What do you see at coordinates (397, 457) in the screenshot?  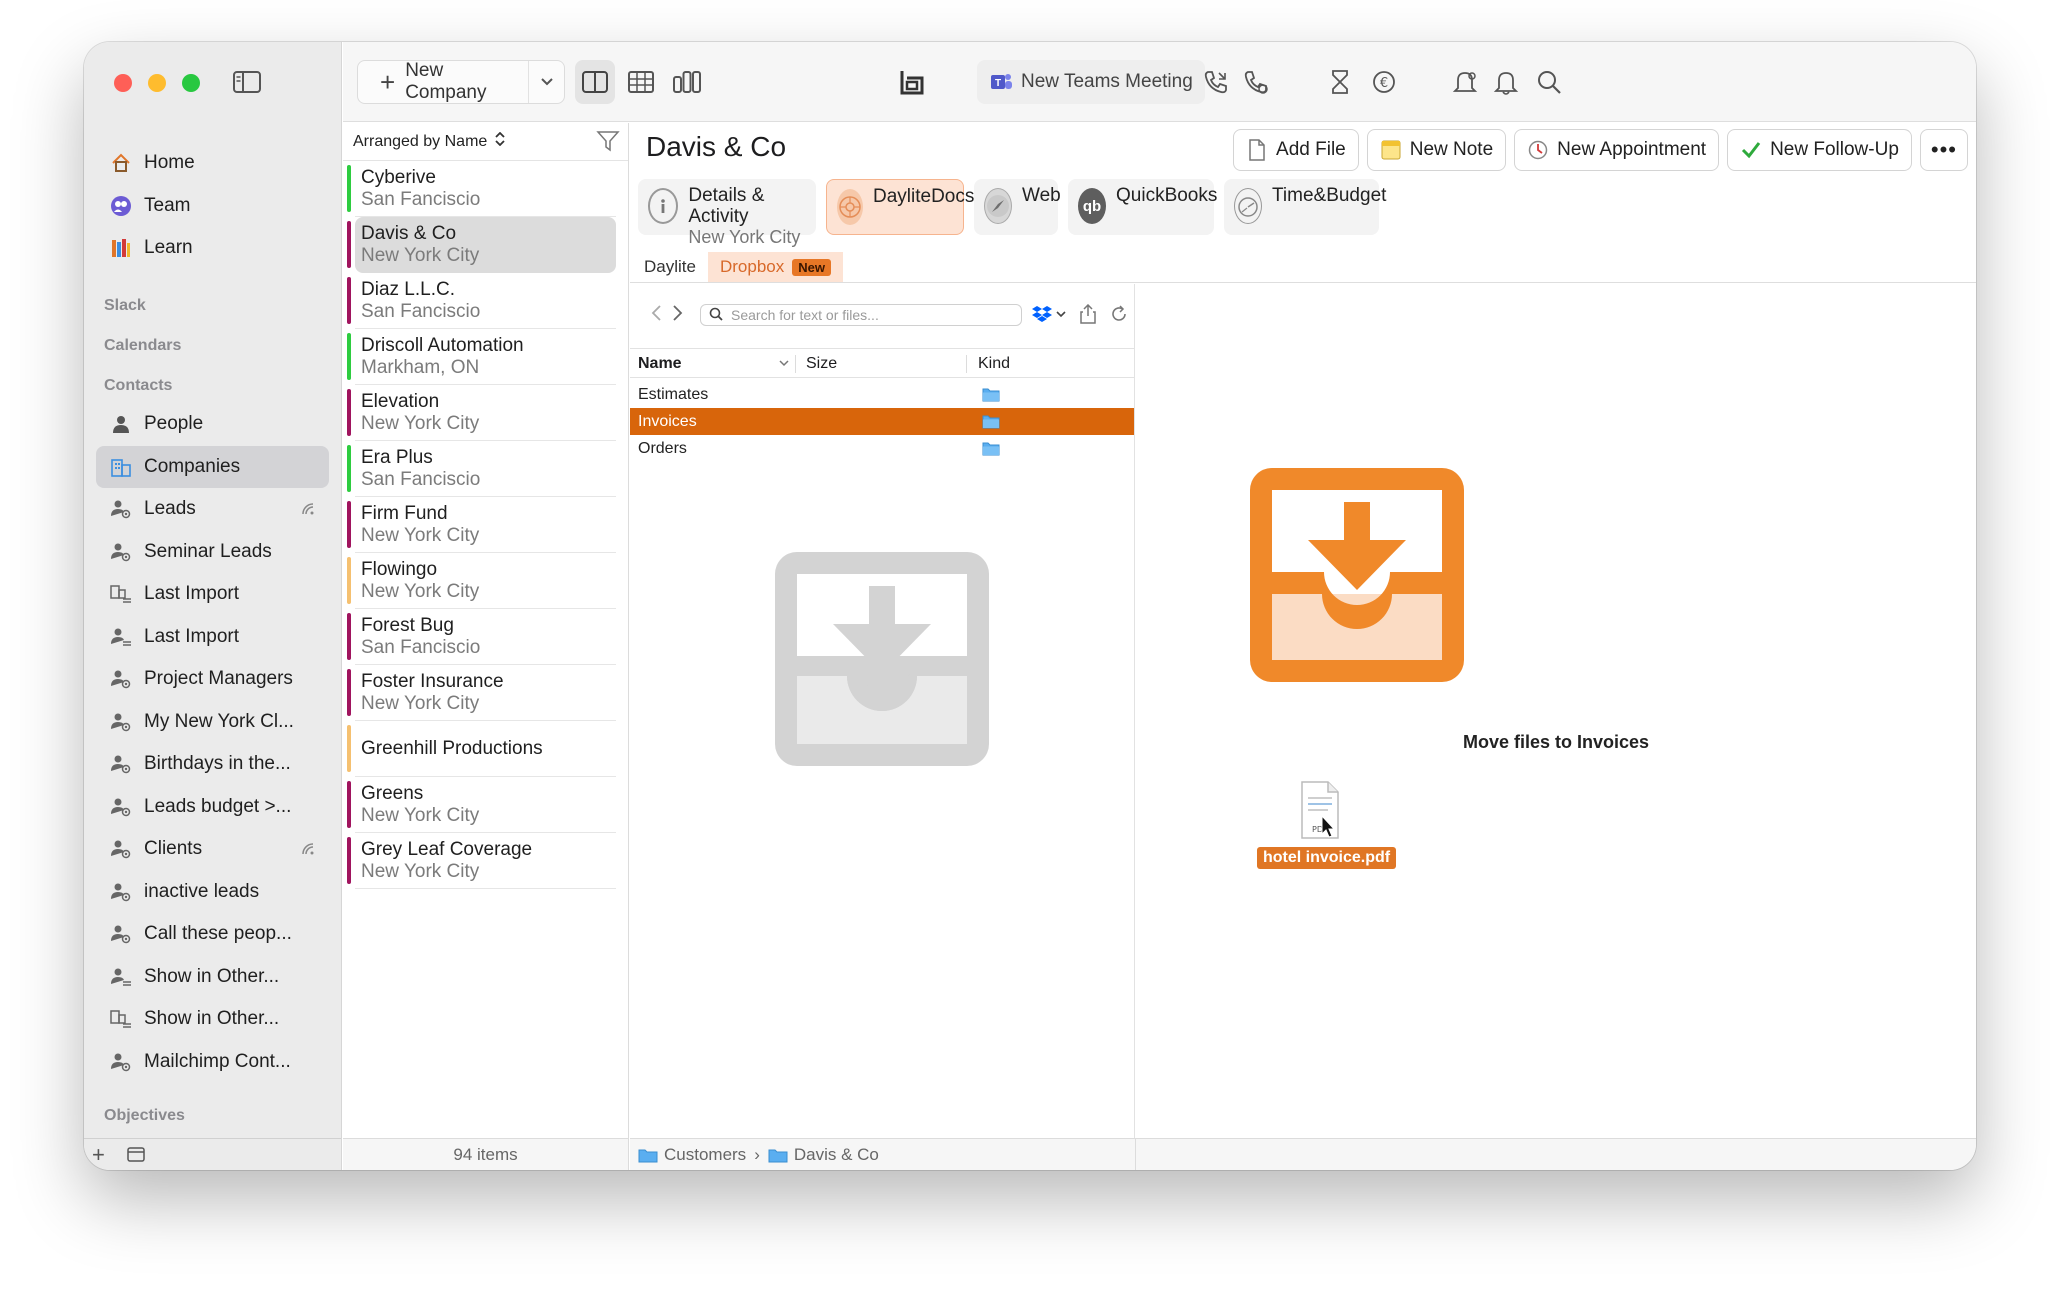 I see `company-name: Era Plus` at bounding box center [397, 457].